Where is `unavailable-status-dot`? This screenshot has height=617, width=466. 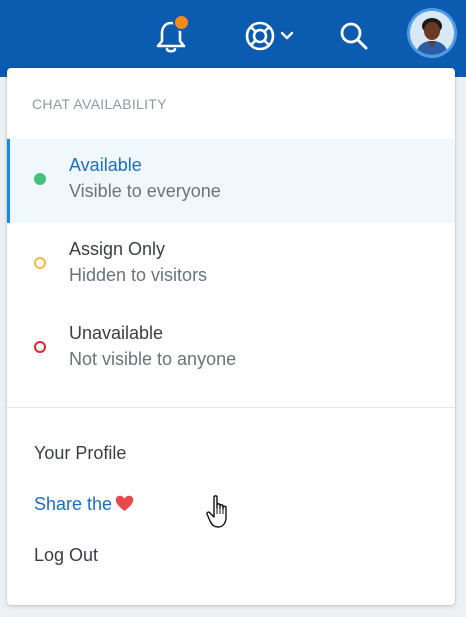
unavailable-status-dot is located at coordinates (40, 347).